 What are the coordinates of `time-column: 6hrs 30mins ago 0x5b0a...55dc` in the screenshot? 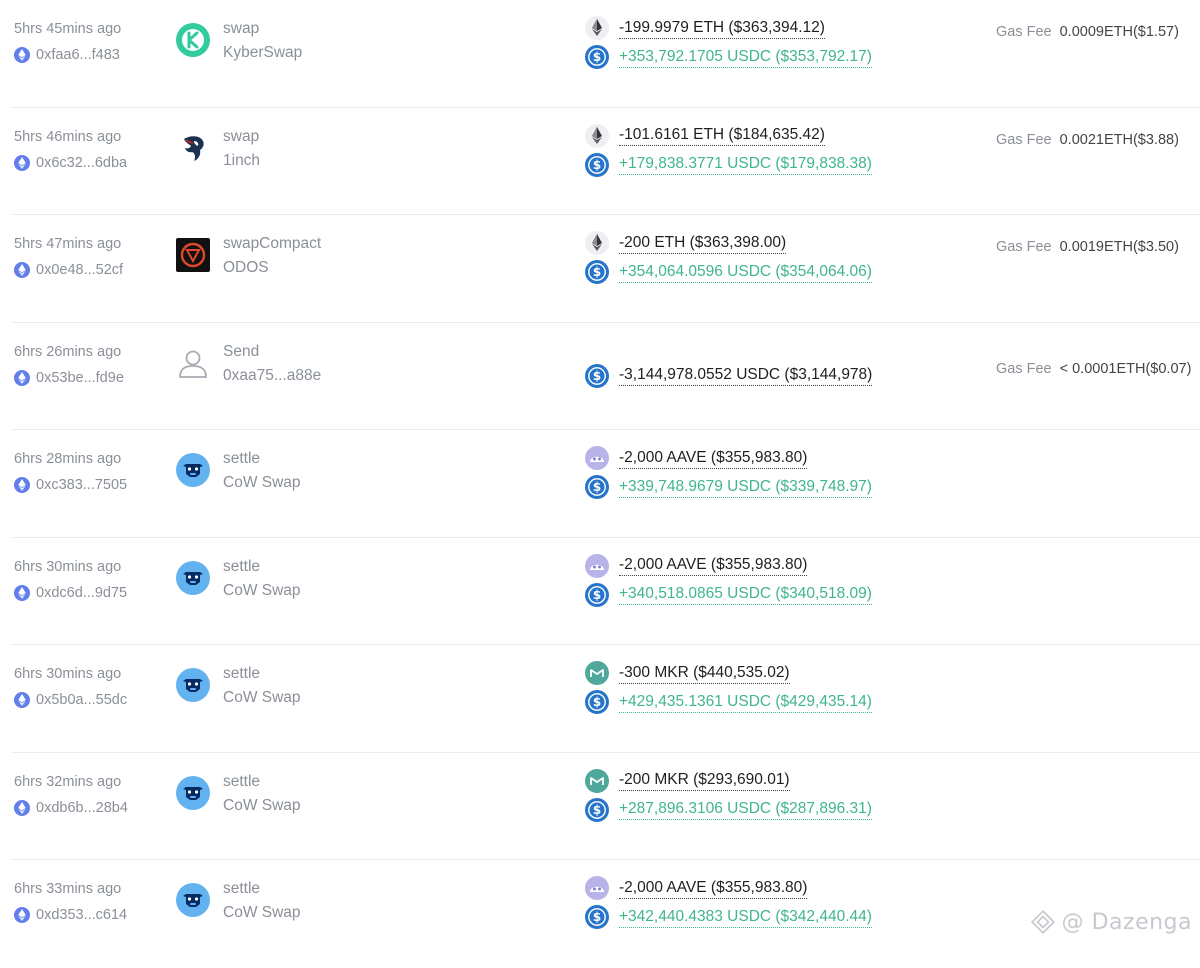 It's located at (89, 687).